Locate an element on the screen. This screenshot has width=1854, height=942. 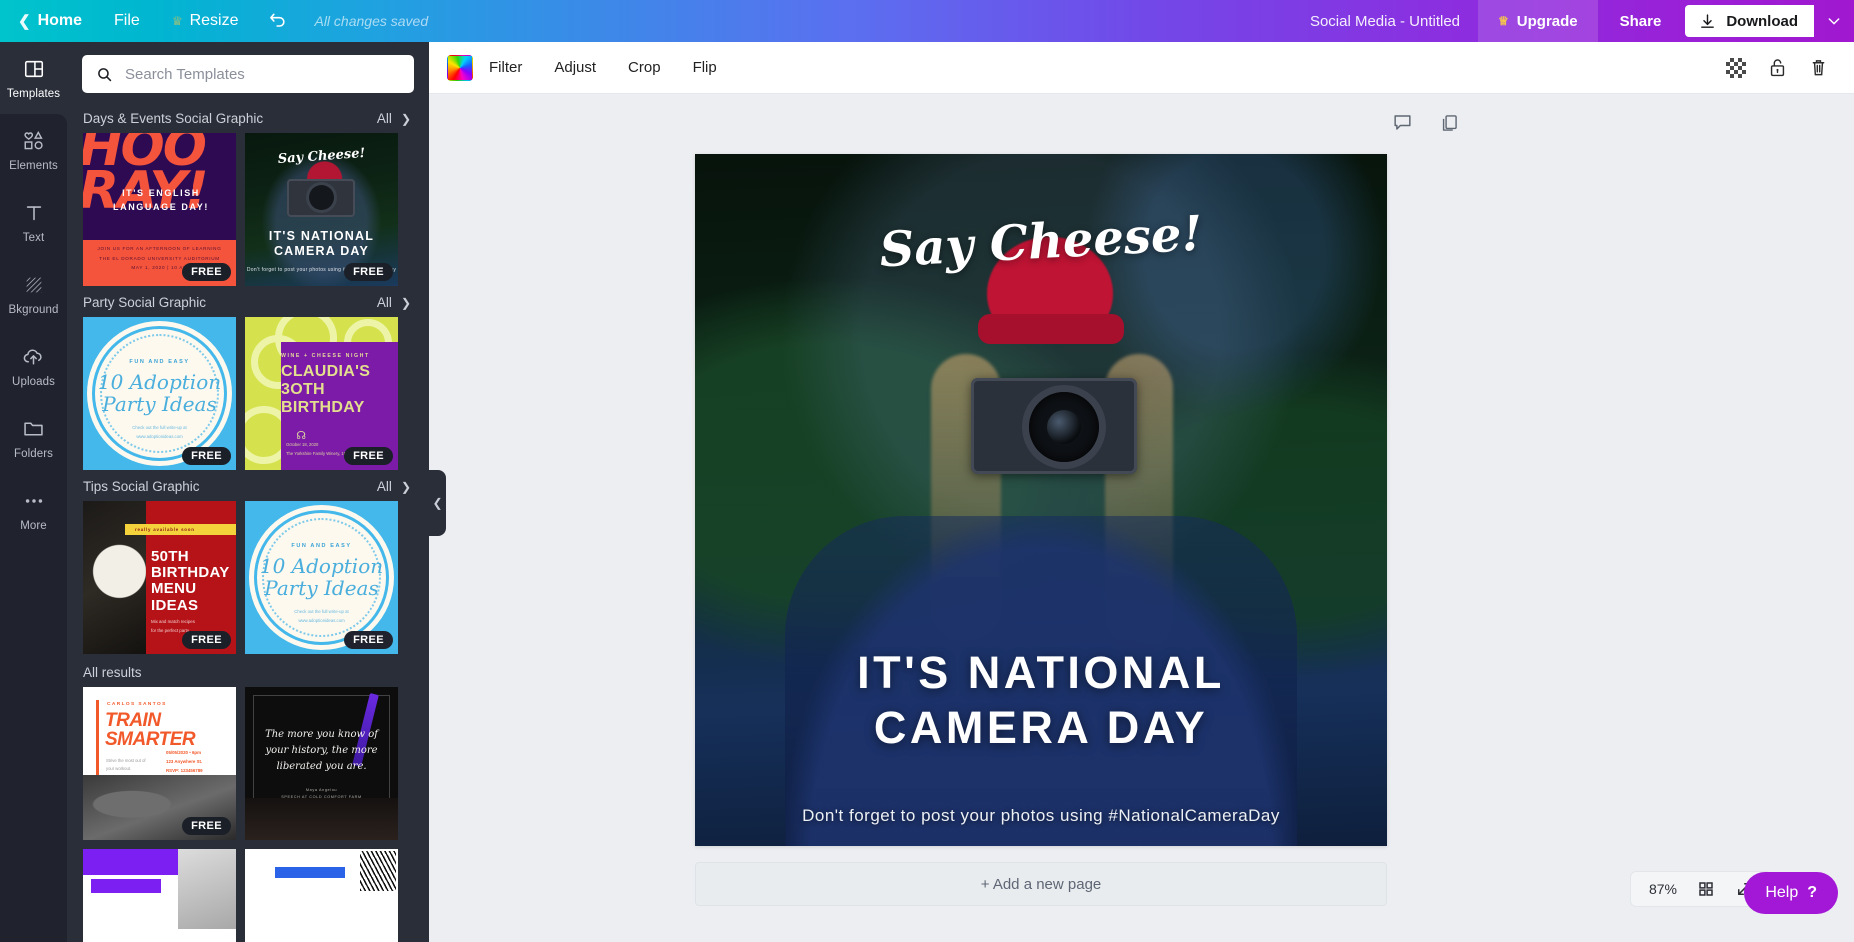
upgrade-button: ♕ Upgrade is located at coordinates (1538, 21).